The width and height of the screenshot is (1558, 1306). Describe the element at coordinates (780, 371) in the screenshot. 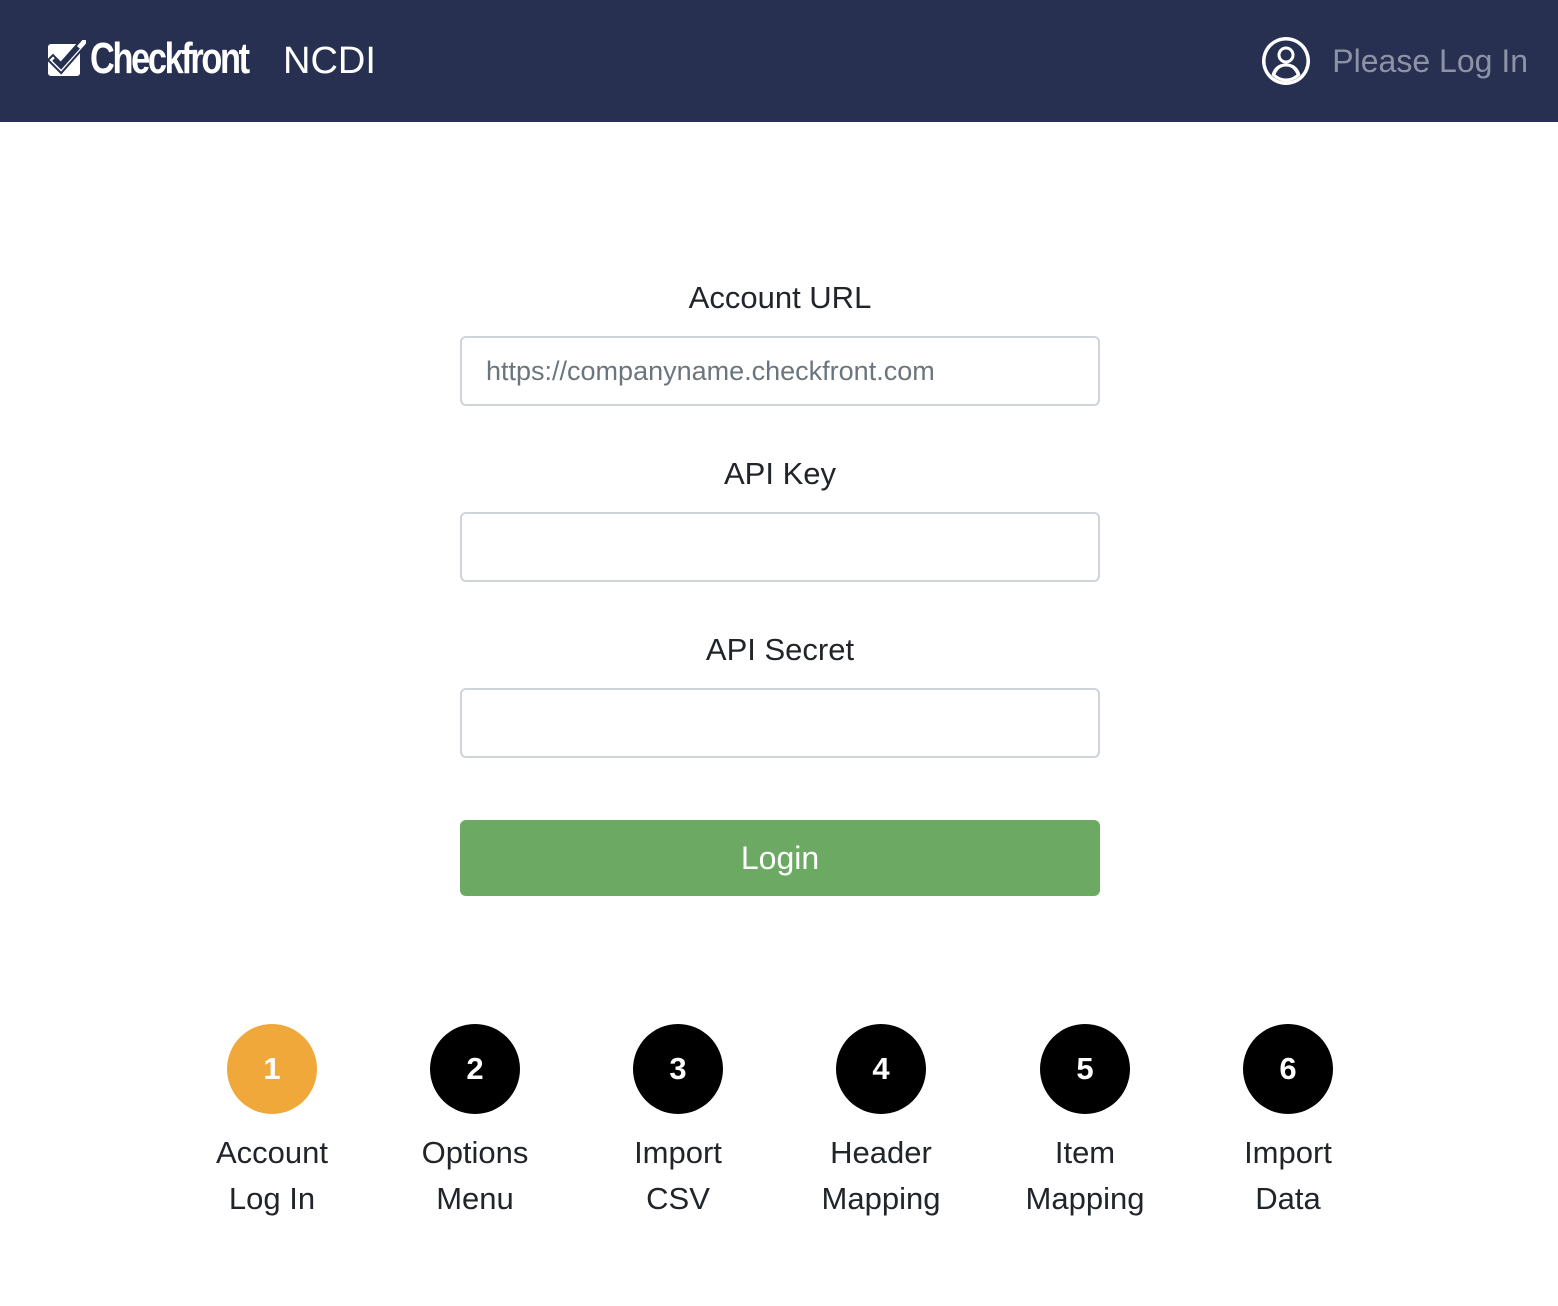

I see `account-url-input` at that location.